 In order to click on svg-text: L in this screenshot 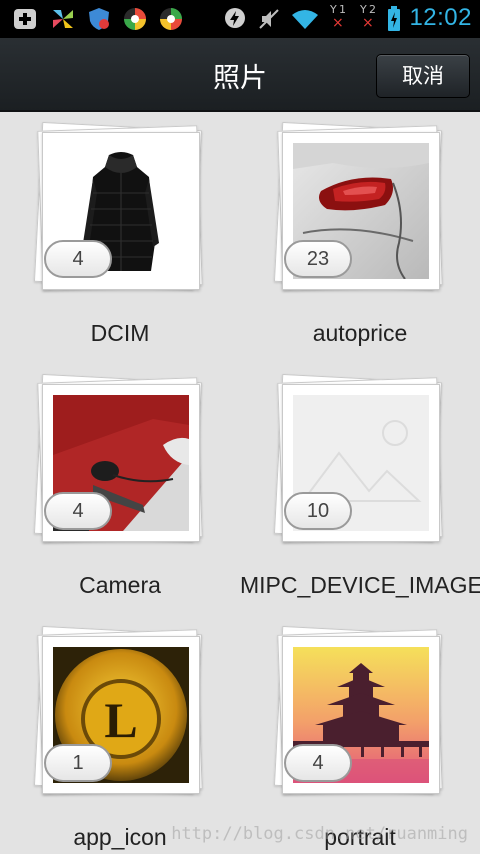, I will do `click(120, 720)`.